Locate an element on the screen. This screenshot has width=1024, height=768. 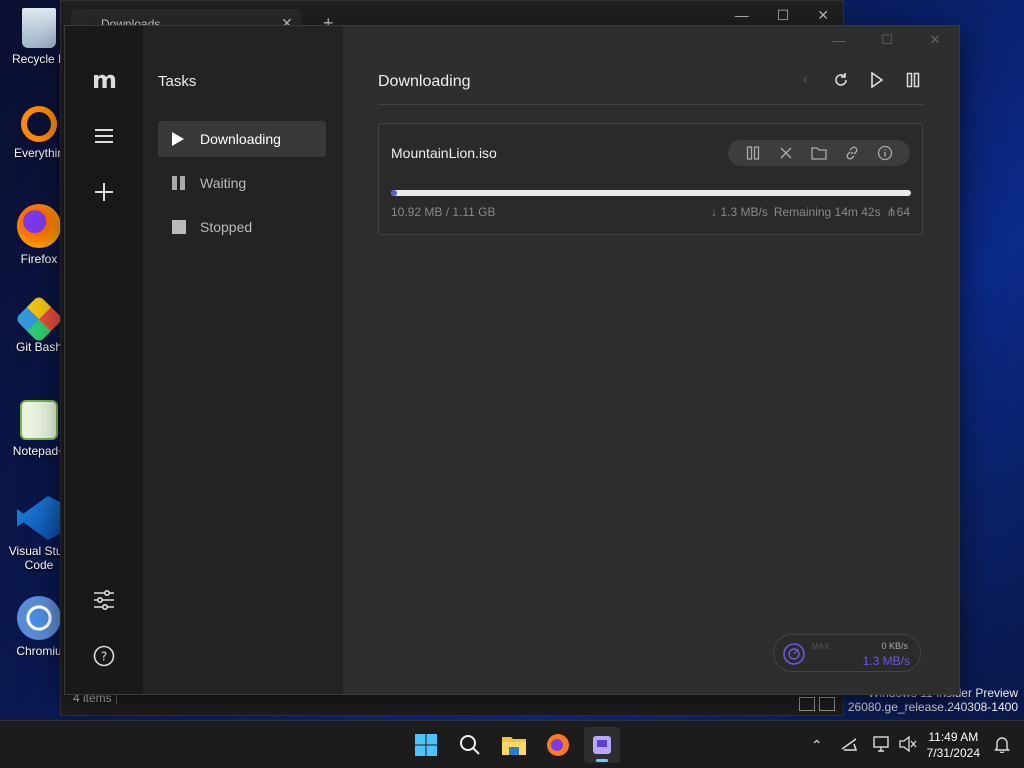
task-size: 10.92 MB / 1.11 GB is located at coordinates (443, 212).